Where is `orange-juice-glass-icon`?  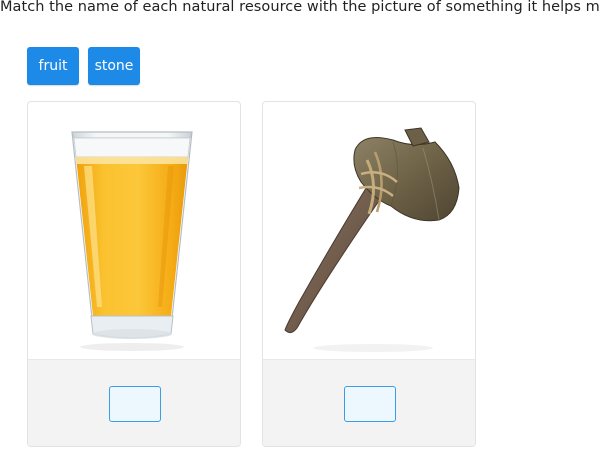
orange-juice-glass-icon is located at coordinates (132, 241).